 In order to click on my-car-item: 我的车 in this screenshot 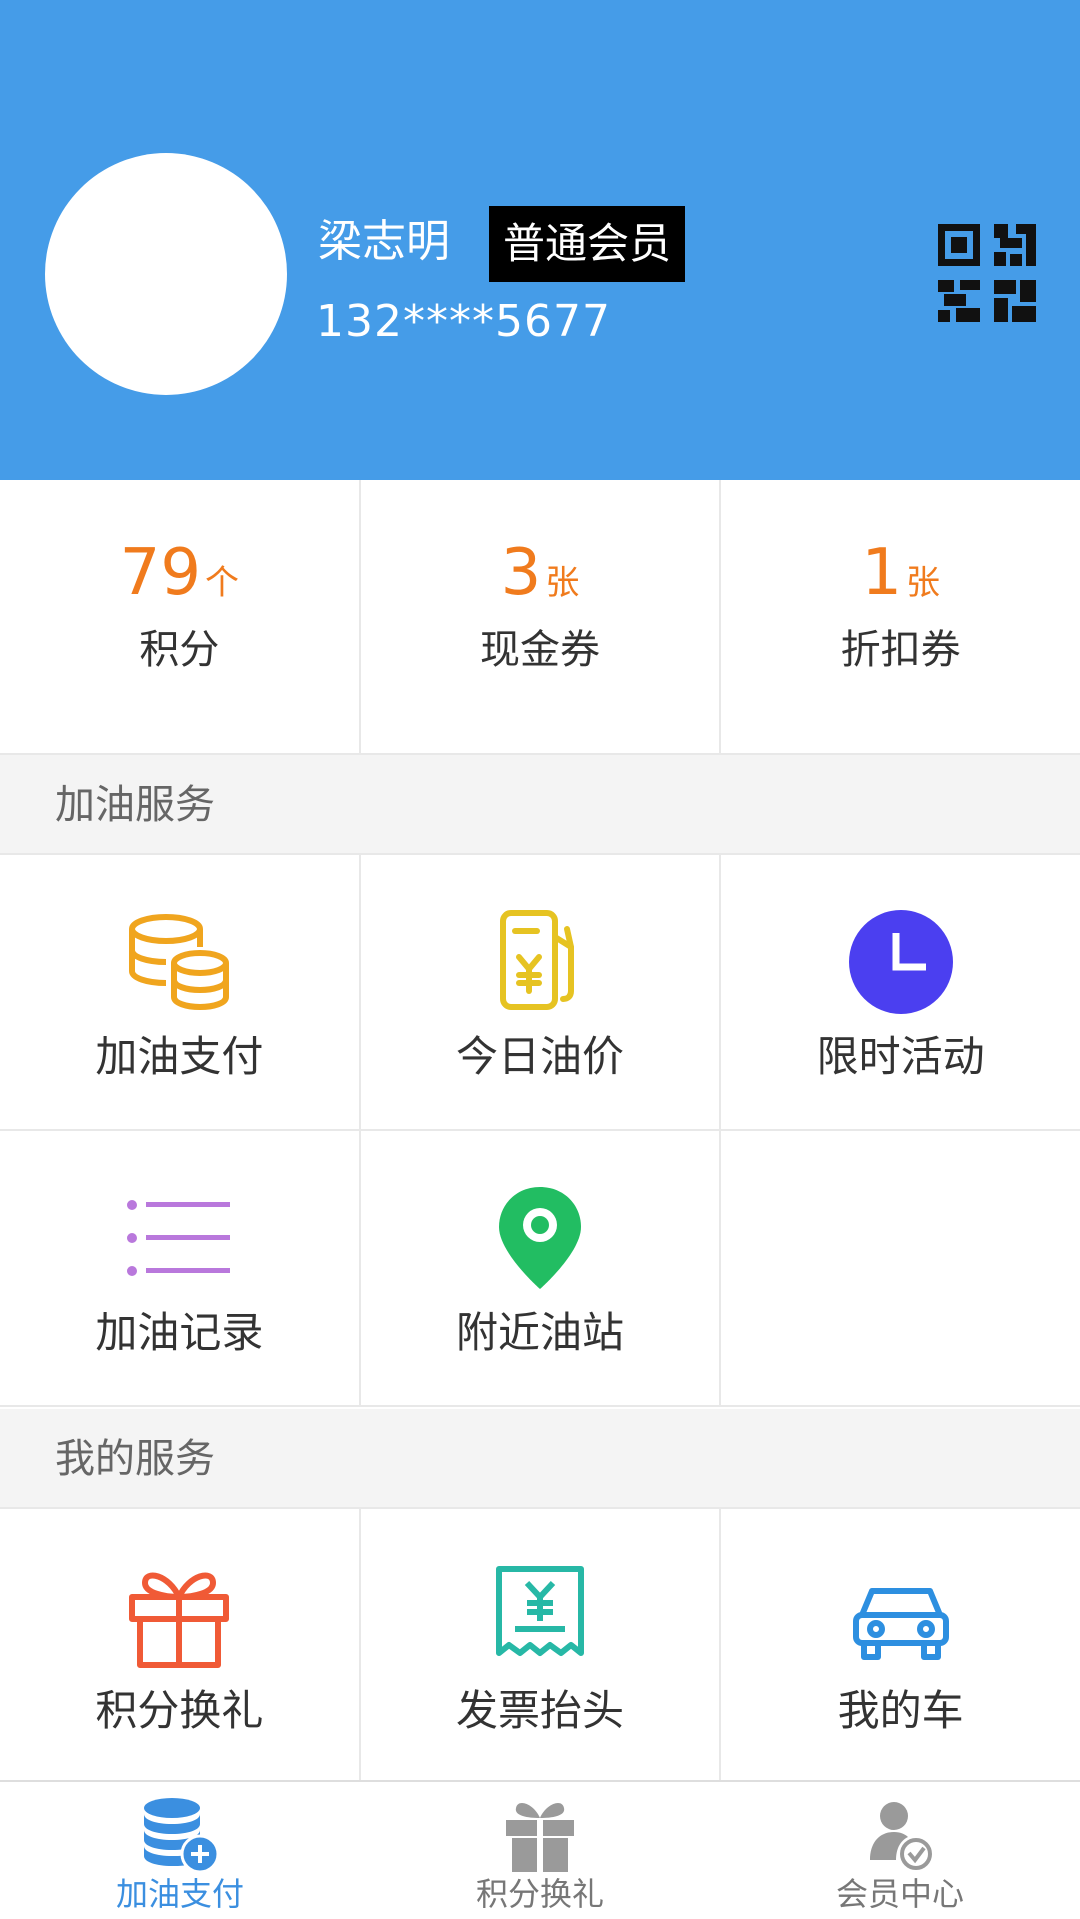, I will do `click(900, 1646)`.